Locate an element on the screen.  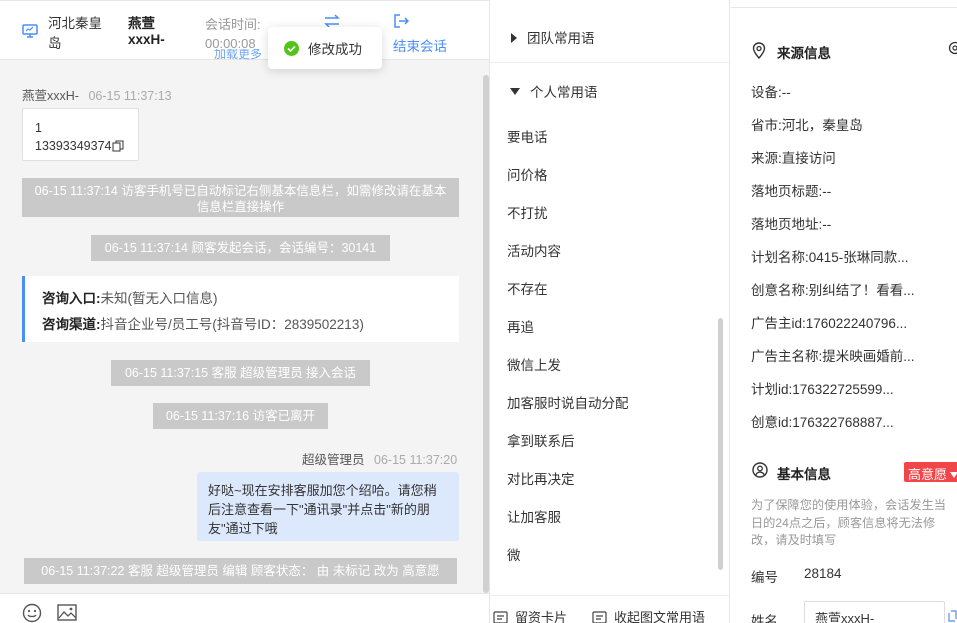
visitor-msg-phone: 13393349374 is located at coordinates (73, 146).